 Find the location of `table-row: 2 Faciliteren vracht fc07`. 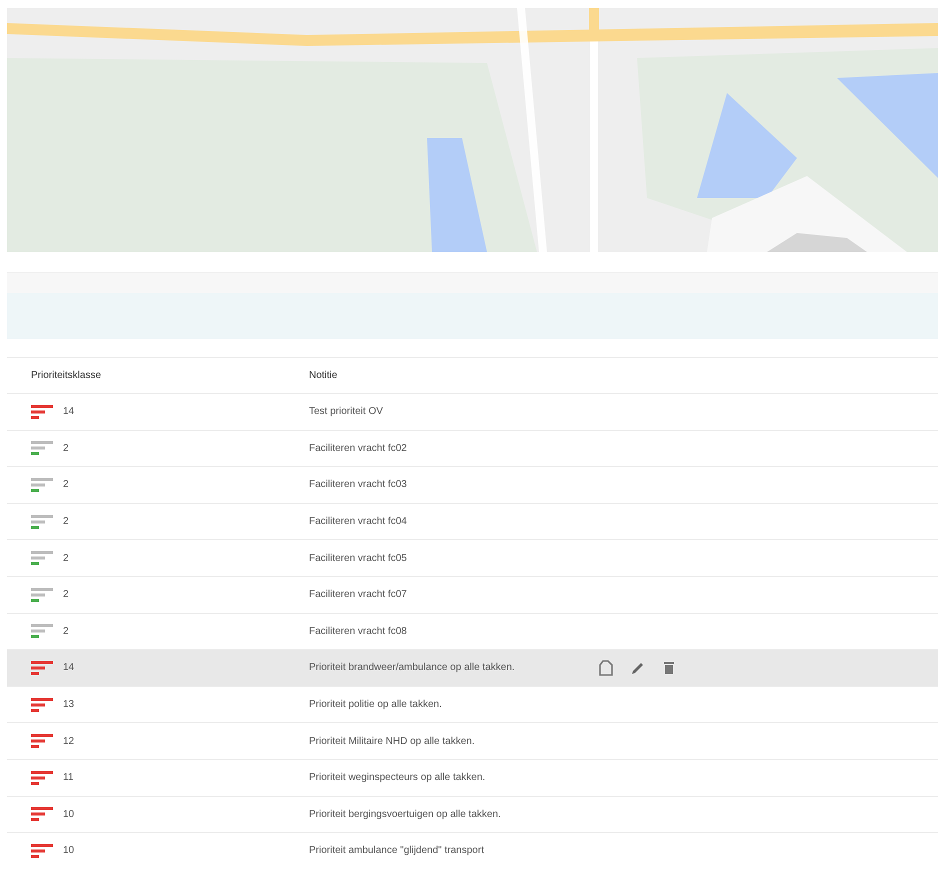

table-row: 2 Faciliteren vracht fc07 is located at coordinates (472, 594).